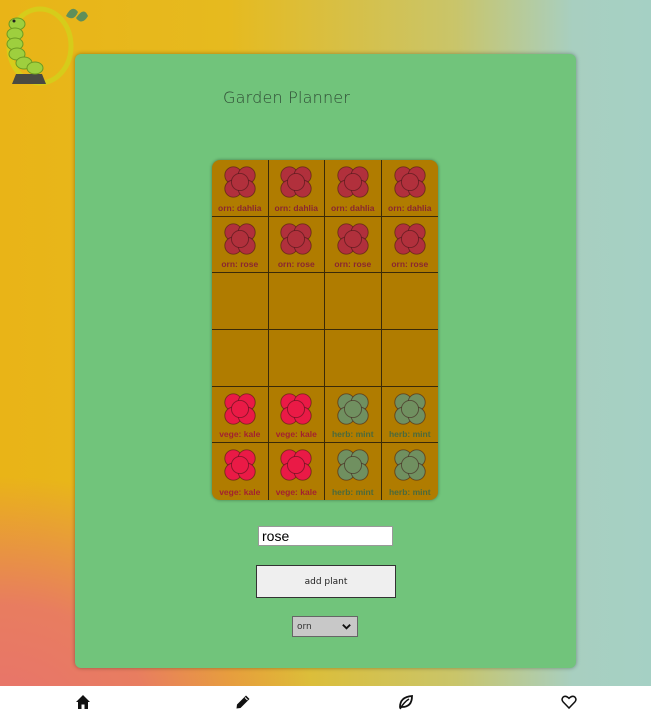 This screenshot has height=716, width=651. Describe the element at coordinates (243, 702) in the screenshot. I see `pencil-icon` at that location.